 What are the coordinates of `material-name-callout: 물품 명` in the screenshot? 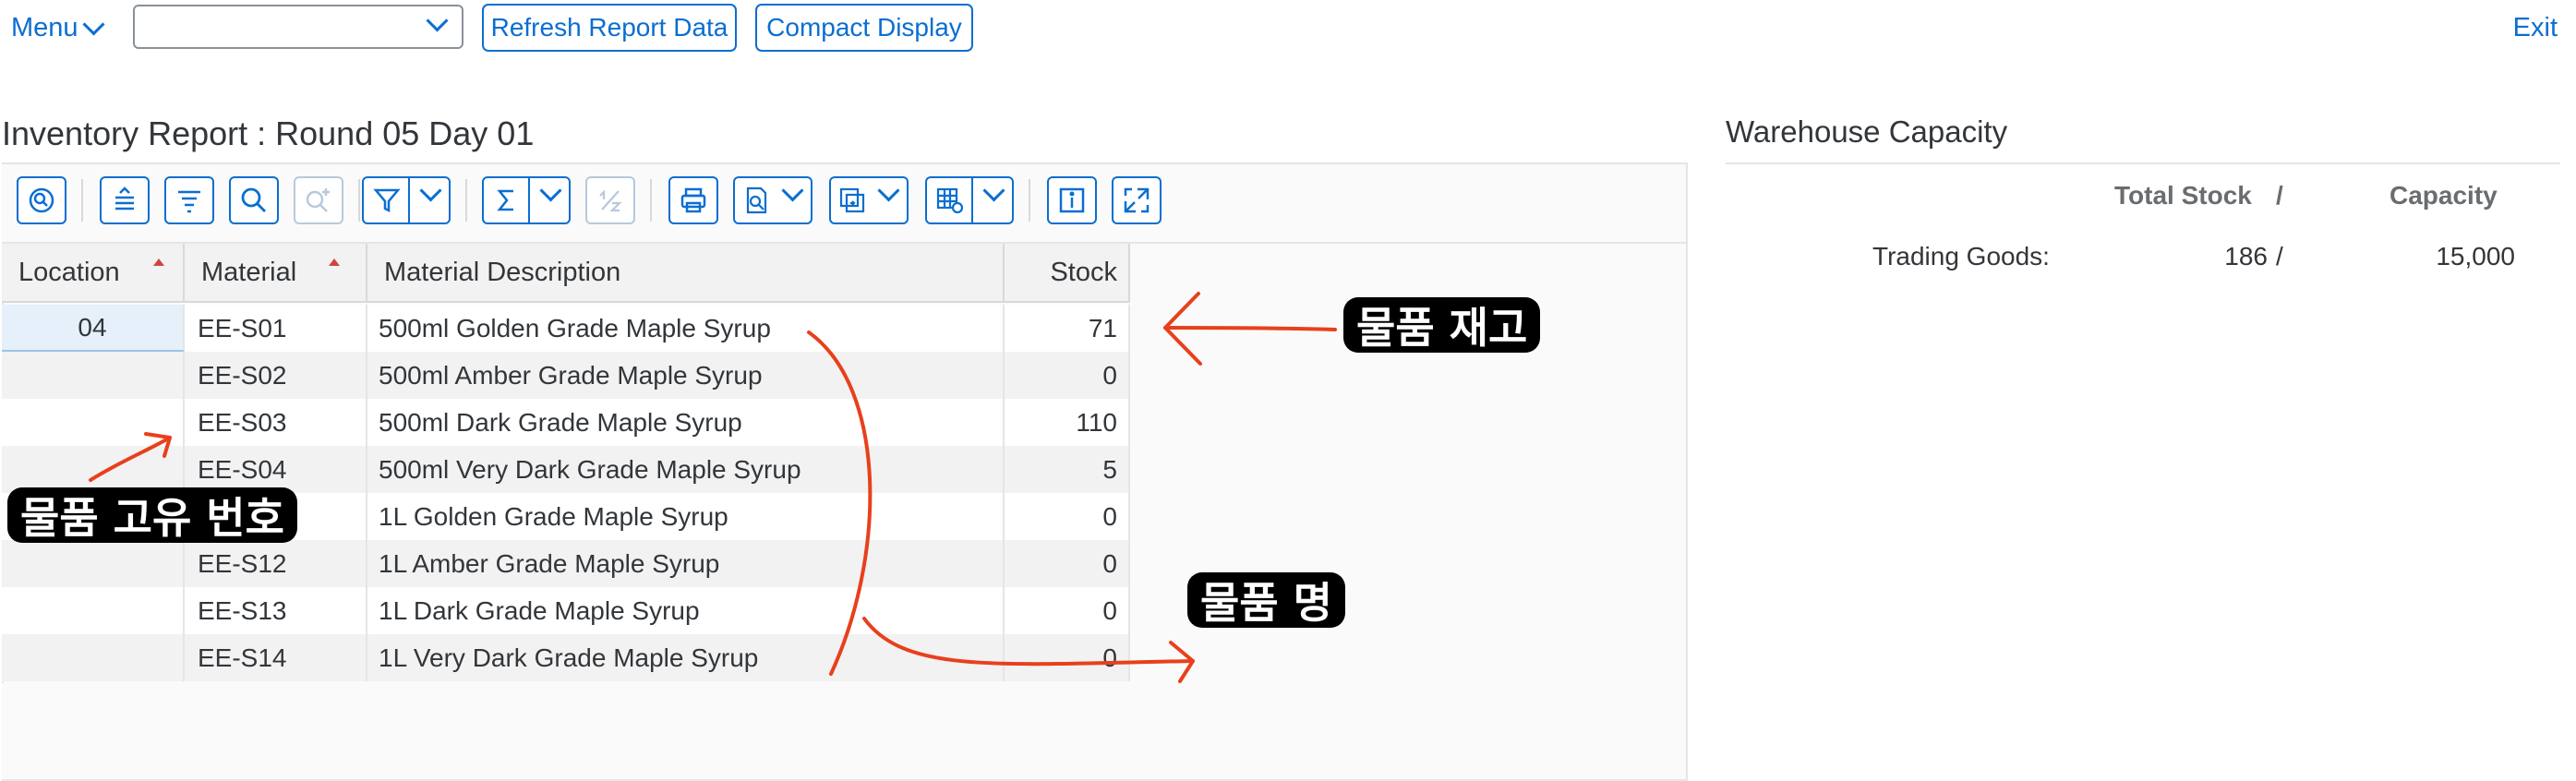 It's located at (1266, 600).